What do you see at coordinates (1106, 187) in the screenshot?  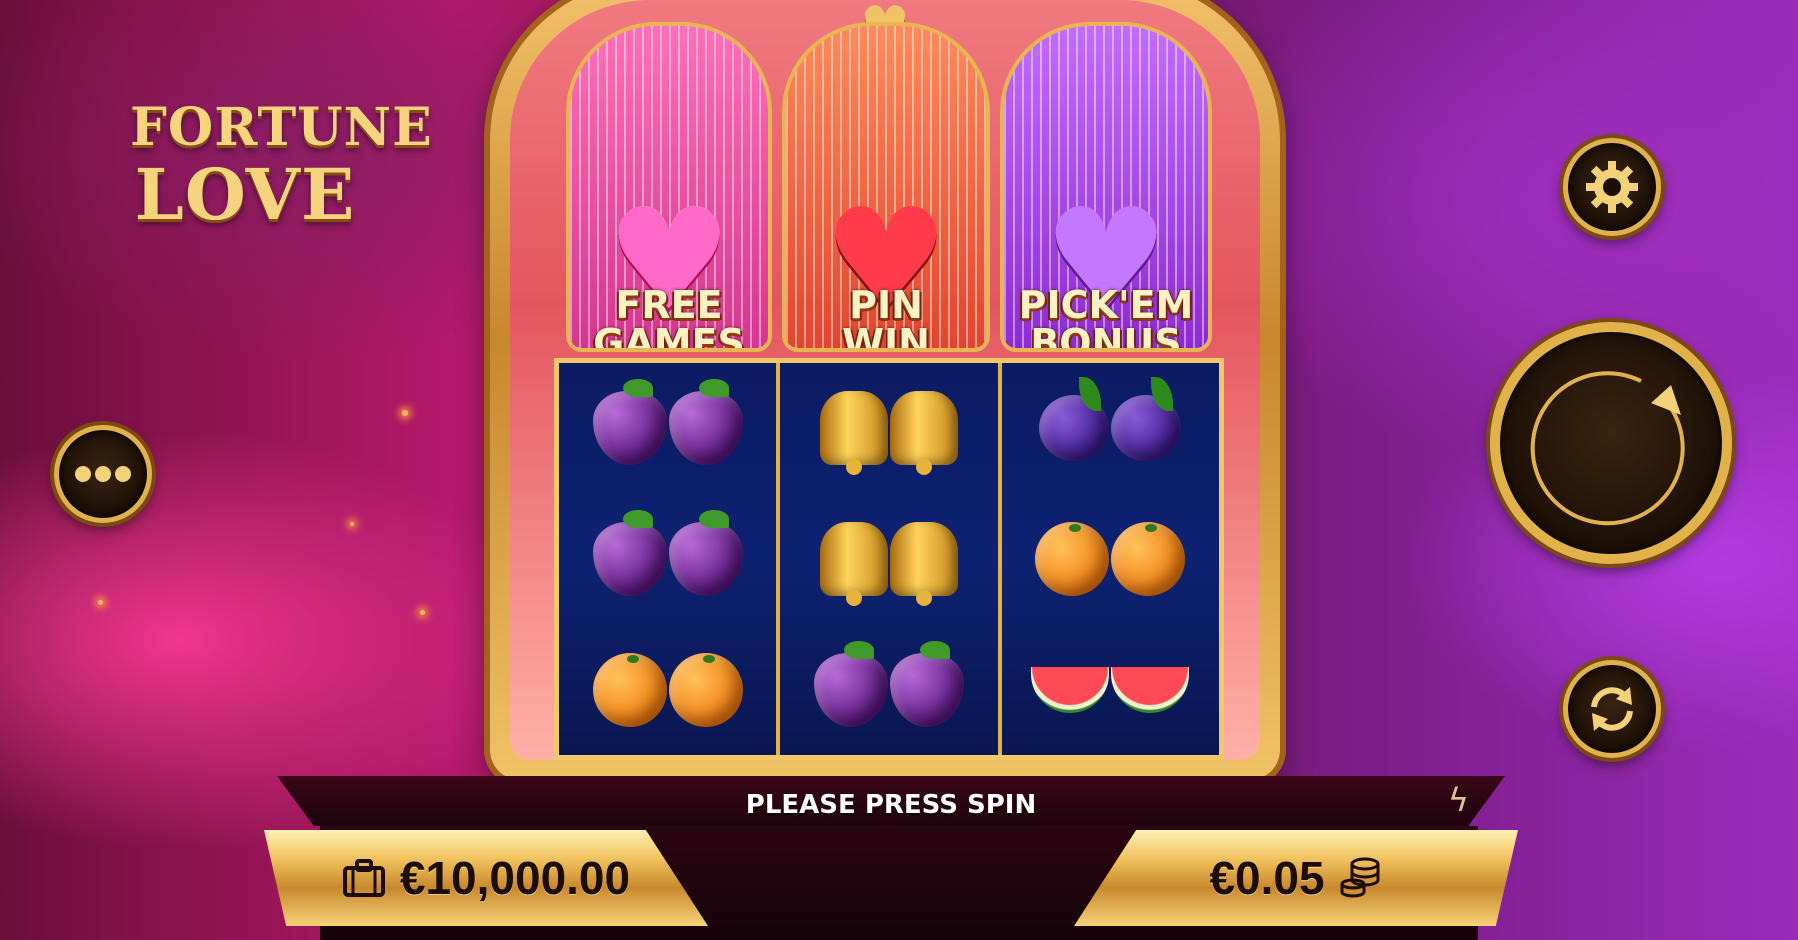 I see `bonus-panel-pickem-bonus: ♥ PICK'EM BONUS` at bounding box center [1106, 187].